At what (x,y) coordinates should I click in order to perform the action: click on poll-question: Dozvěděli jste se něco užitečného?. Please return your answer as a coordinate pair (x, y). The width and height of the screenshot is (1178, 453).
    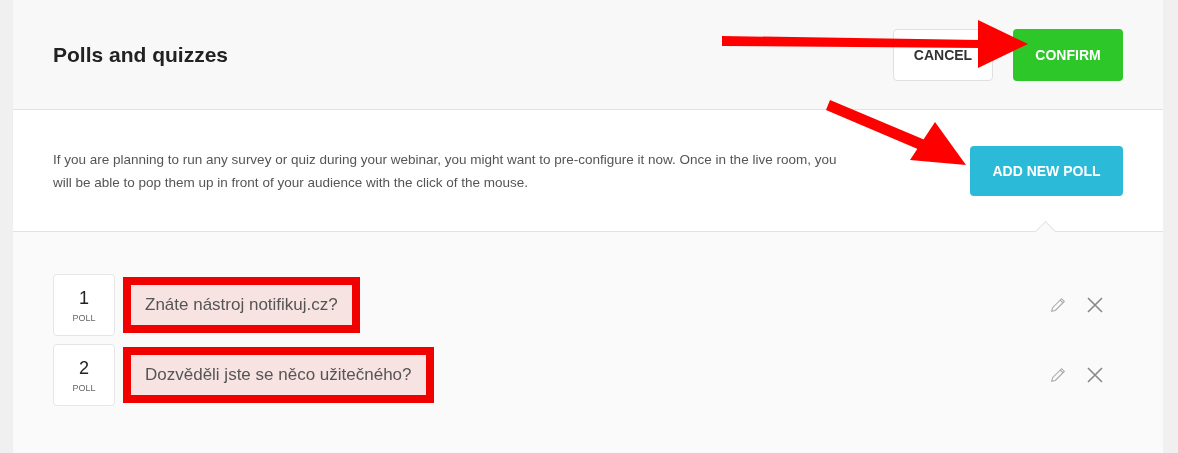
    Looking at the image, I should click on (278, 375).